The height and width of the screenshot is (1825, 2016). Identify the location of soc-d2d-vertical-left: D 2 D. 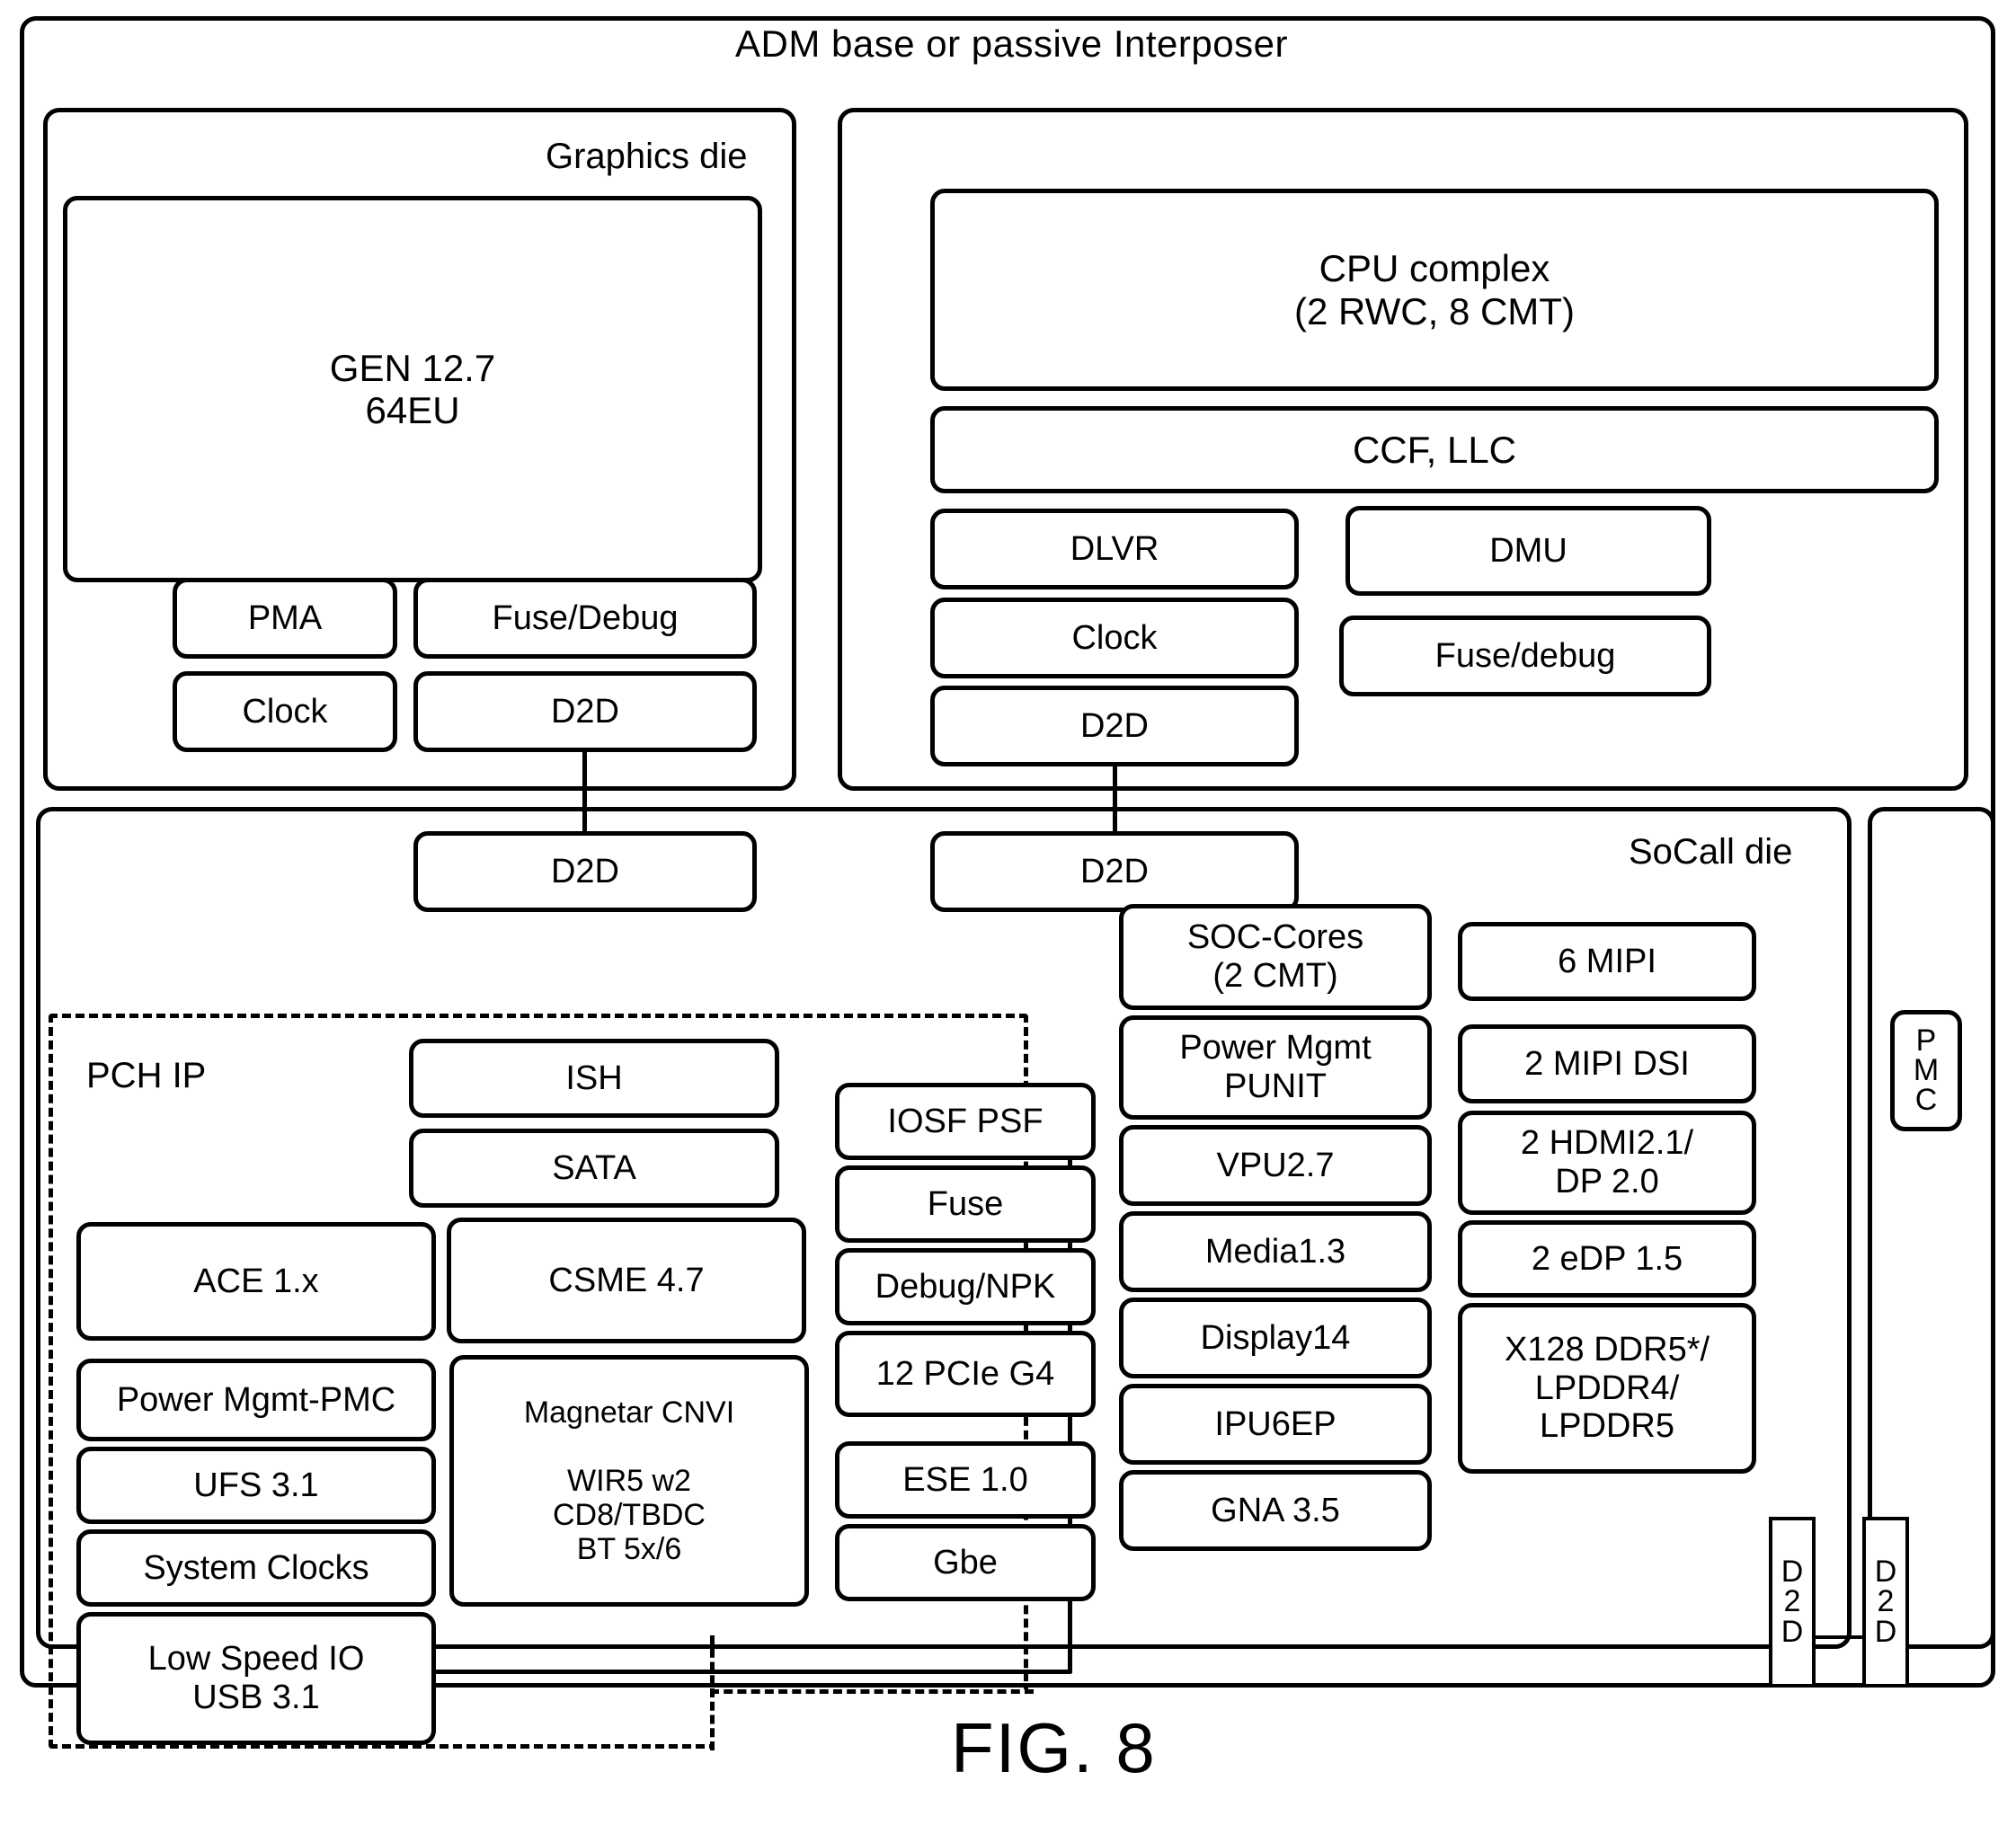
(1792, 1602).